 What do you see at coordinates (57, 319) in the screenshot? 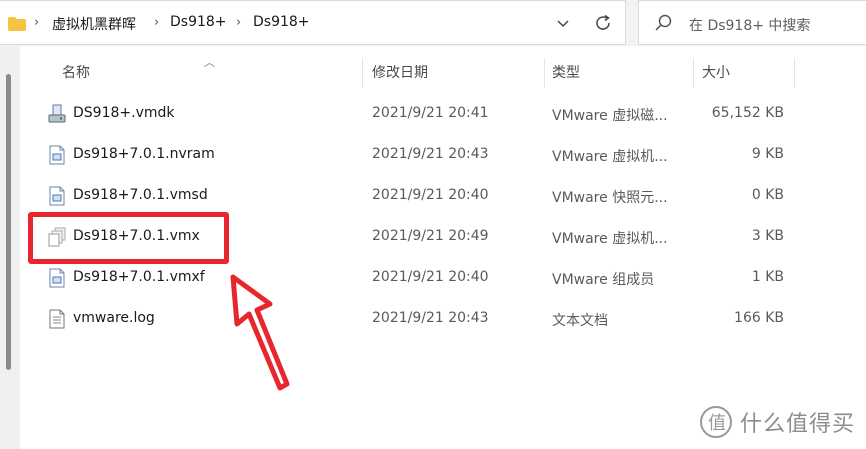
I see `text-file-icon` at bounding box center [57, 319].